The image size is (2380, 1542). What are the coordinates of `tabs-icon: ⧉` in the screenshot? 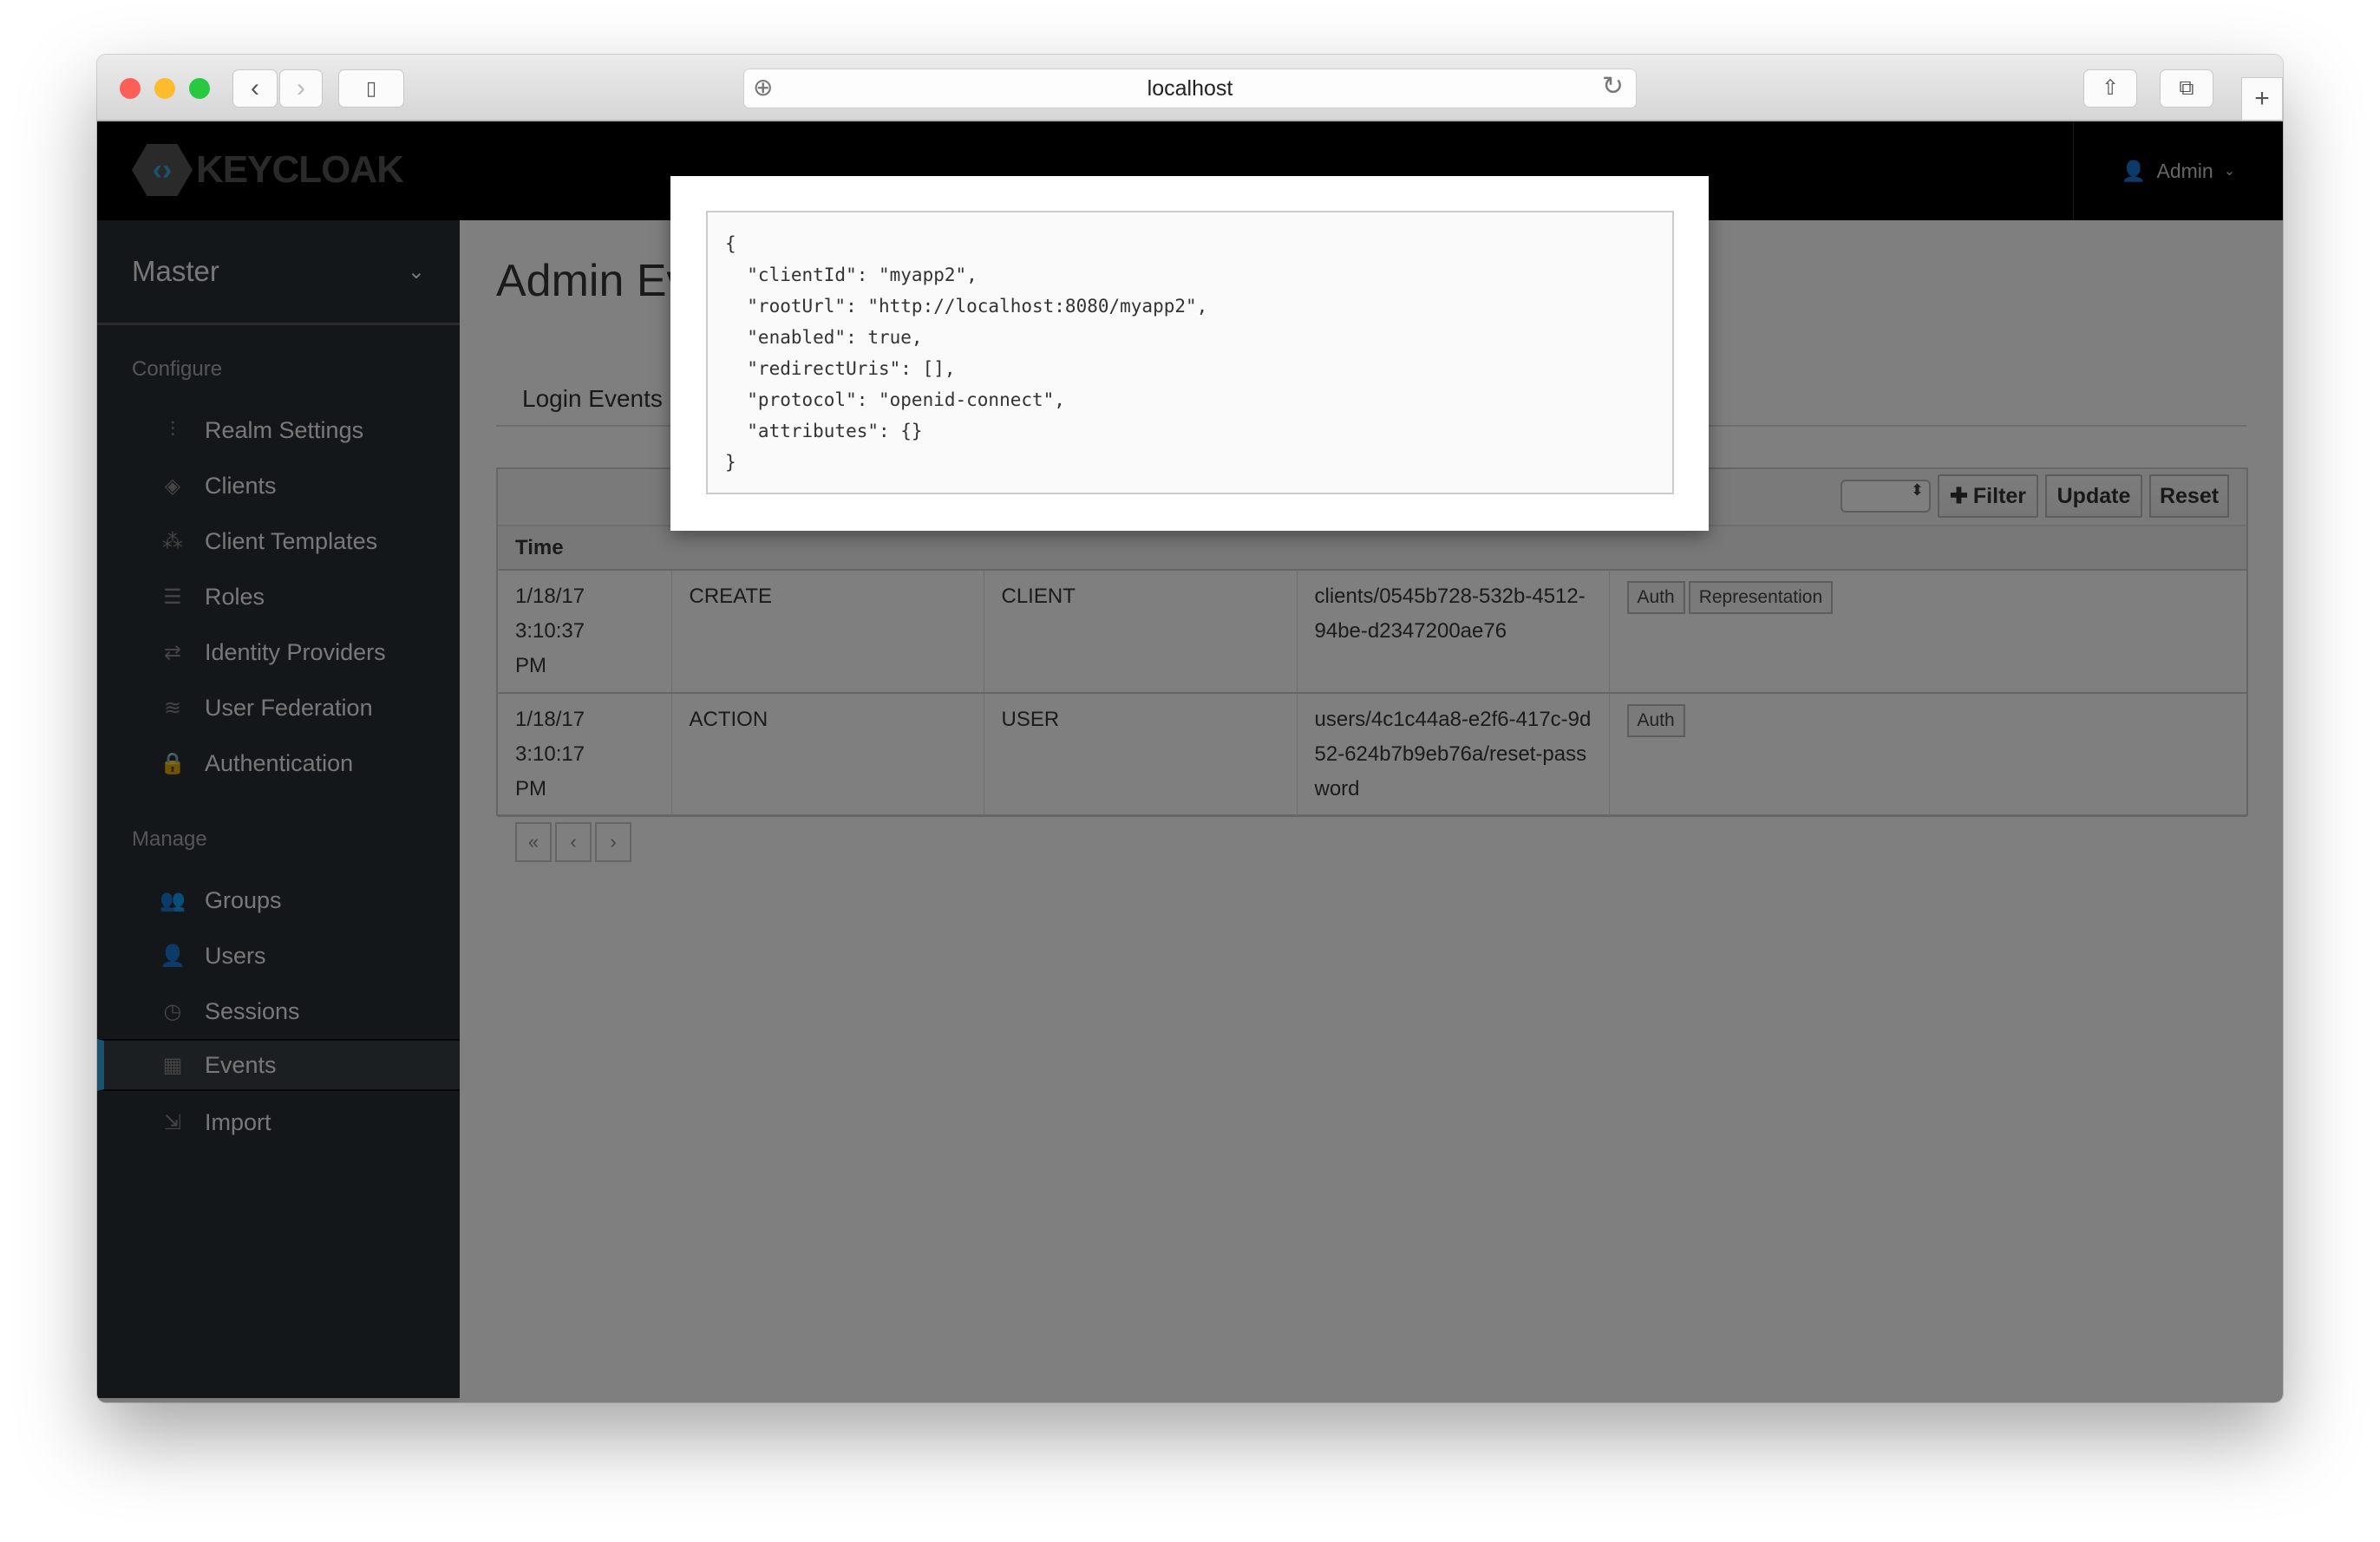 It's located at (2186, 88).